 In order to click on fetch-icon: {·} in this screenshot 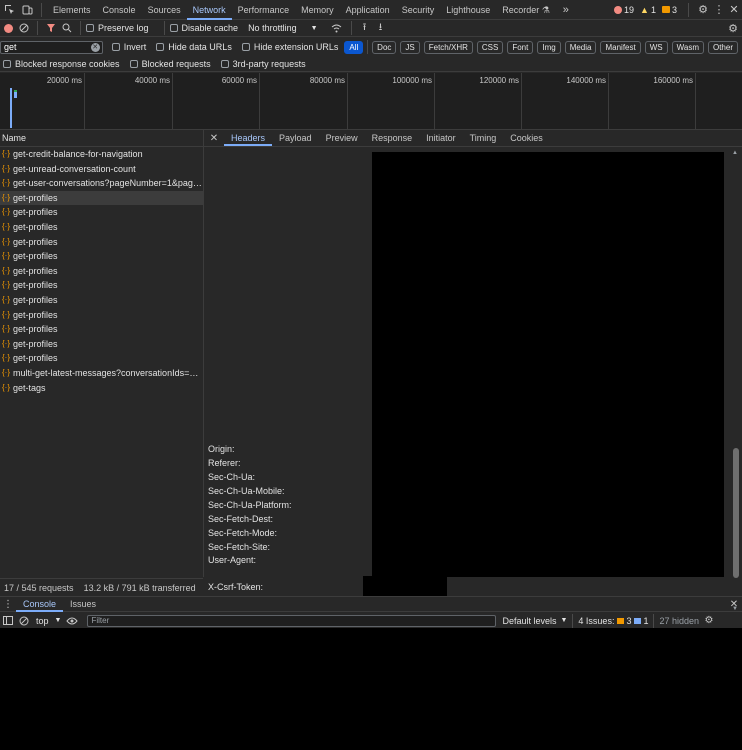, I will do `click(6, 212)`.